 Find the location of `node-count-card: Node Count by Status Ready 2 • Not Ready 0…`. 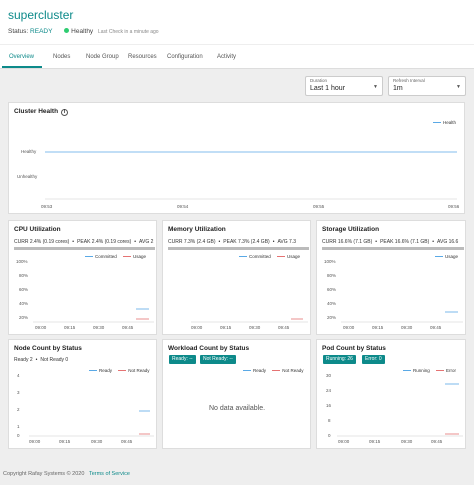

node-count-card: Node Count by Status Ready 2 • Not Ready 0… is located at coordinates (82, 394).